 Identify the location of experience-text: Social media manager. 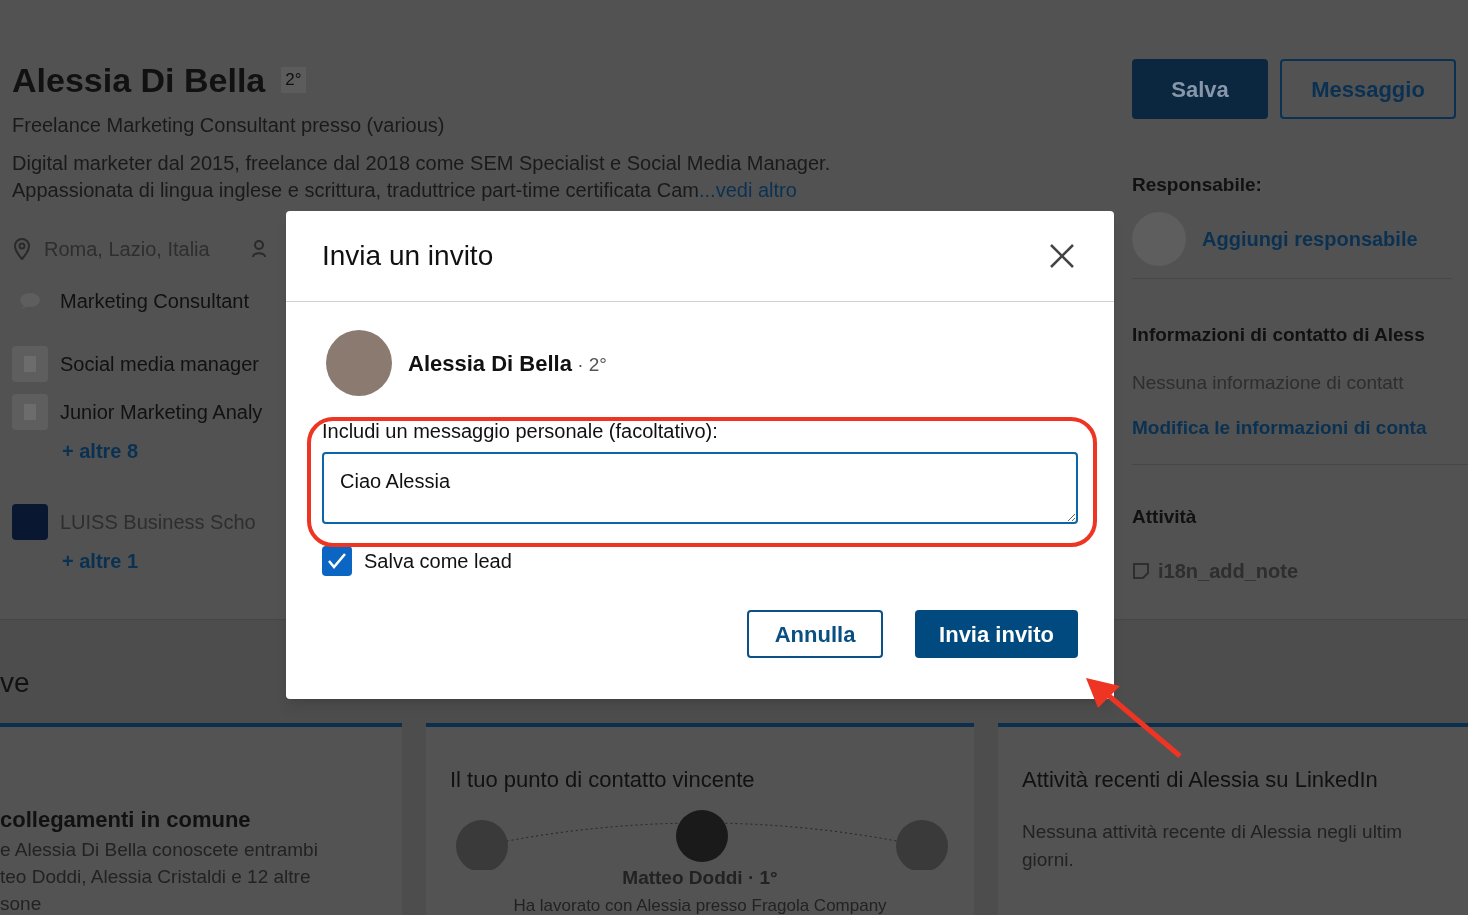
(159, 364).